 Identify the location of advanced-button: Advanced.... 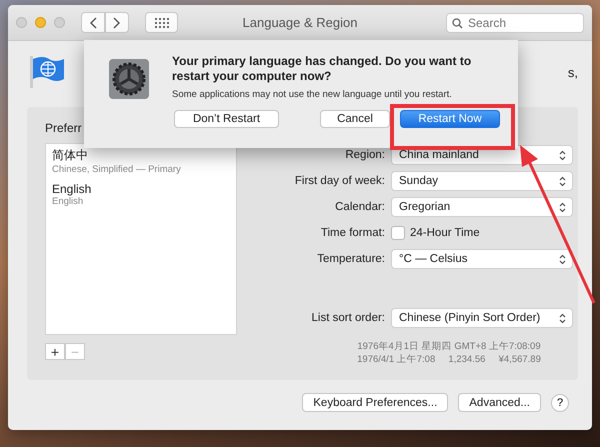
(499, 402).